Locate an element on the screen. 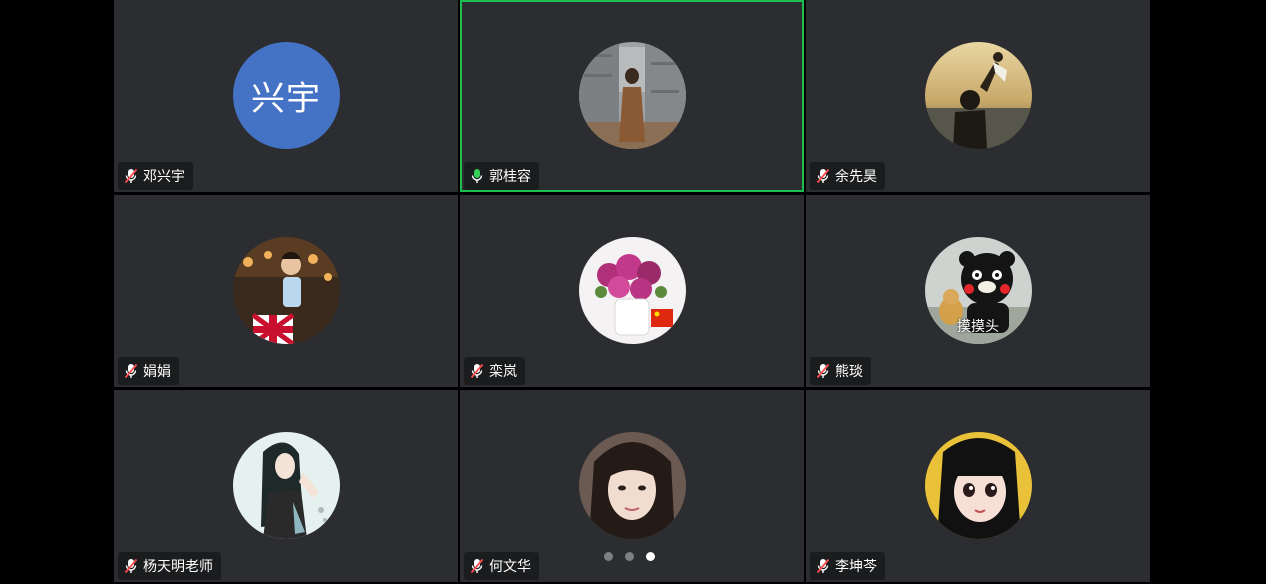  nameplate: 郭桂容 is located at coordinates (501, 176).